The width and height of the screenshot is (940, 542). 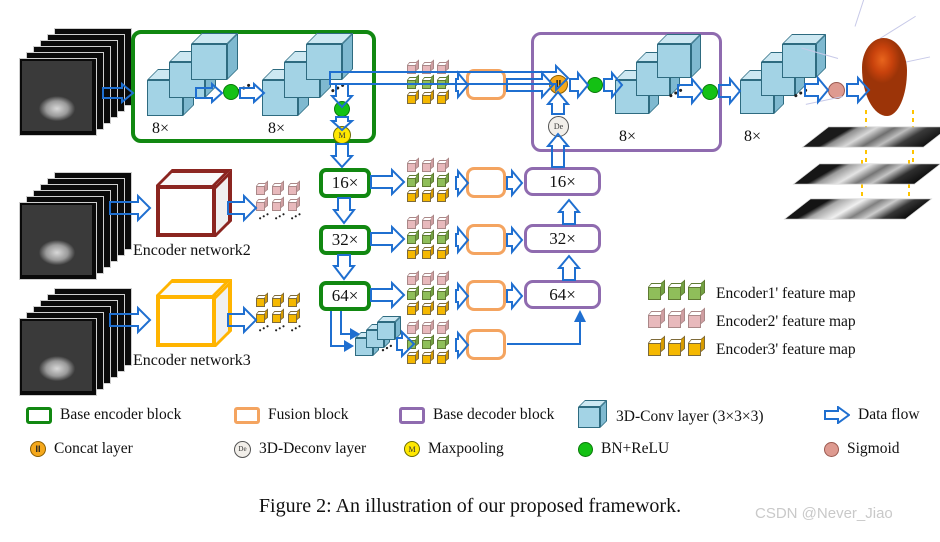 What do you see at coordinates (412, 415) in the screenshot?
I see `purple-square-icon` at bounding box center [412, 415].